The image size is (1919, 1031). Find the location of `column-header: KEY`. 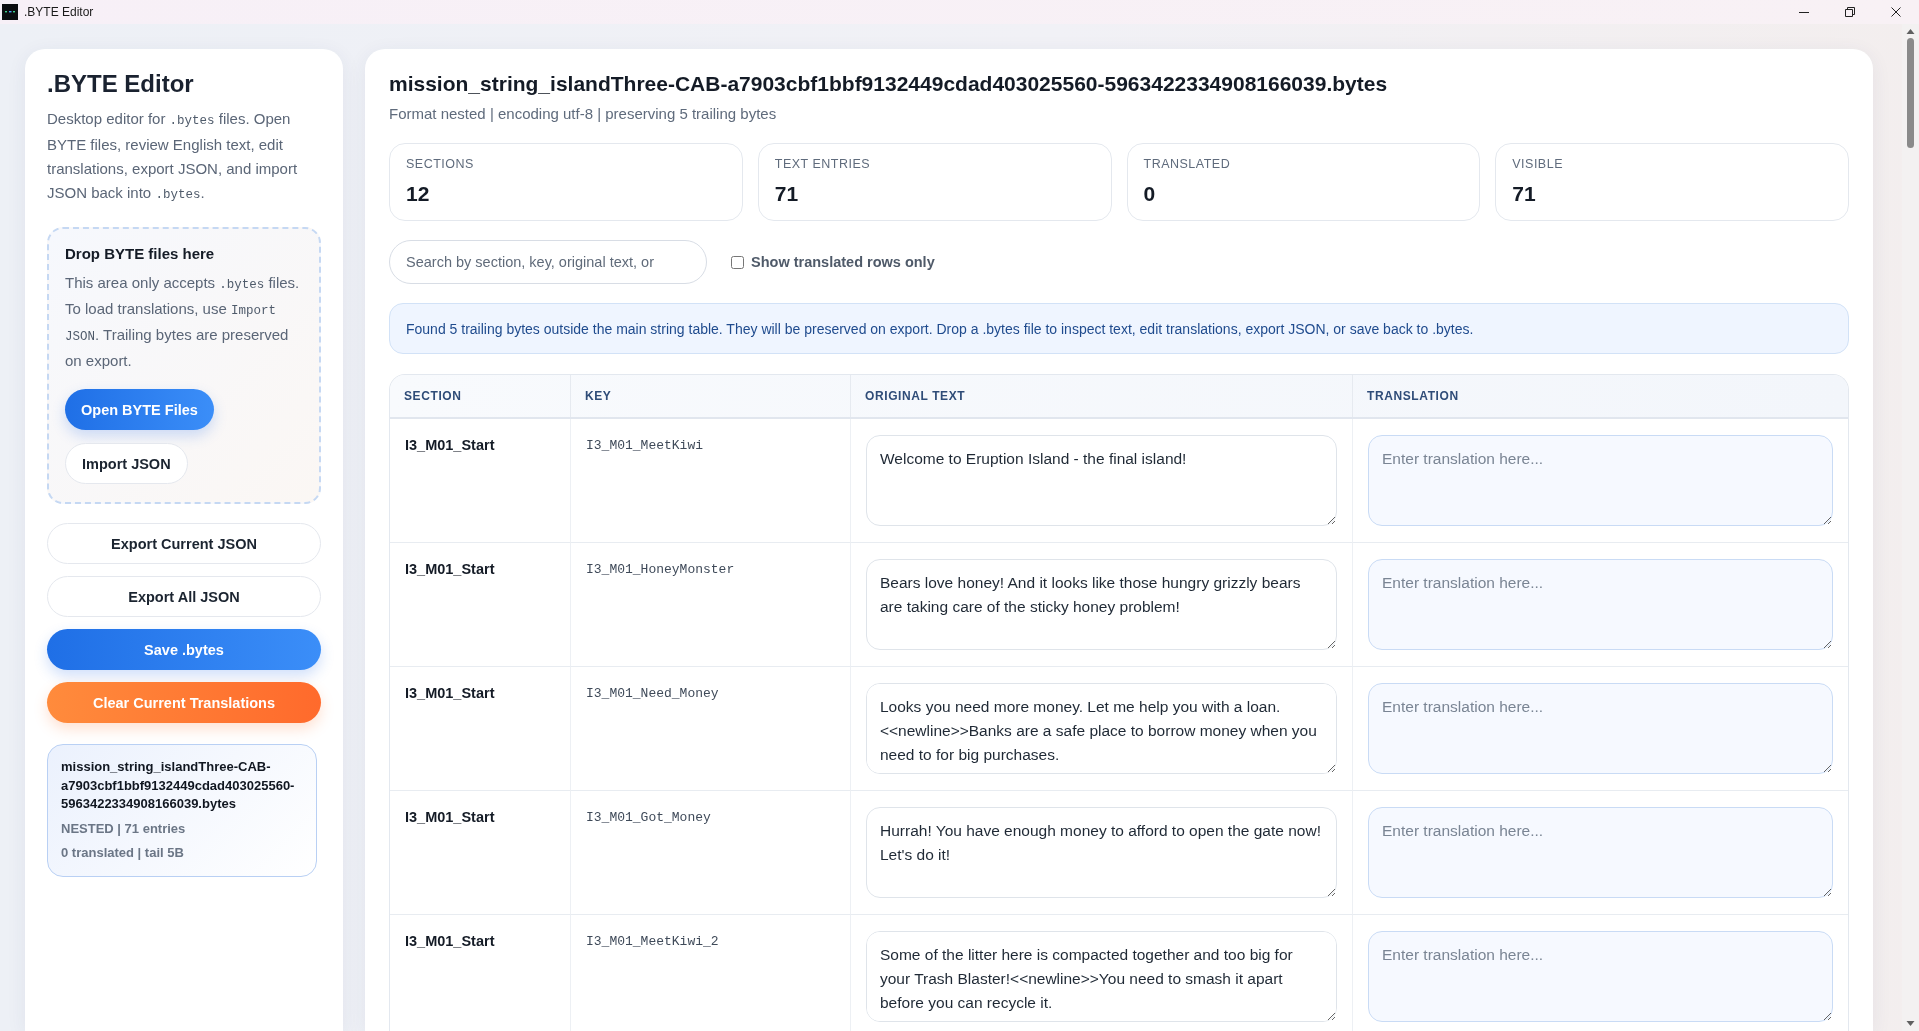

column-header: KEY is located at coordinates (598, 396).